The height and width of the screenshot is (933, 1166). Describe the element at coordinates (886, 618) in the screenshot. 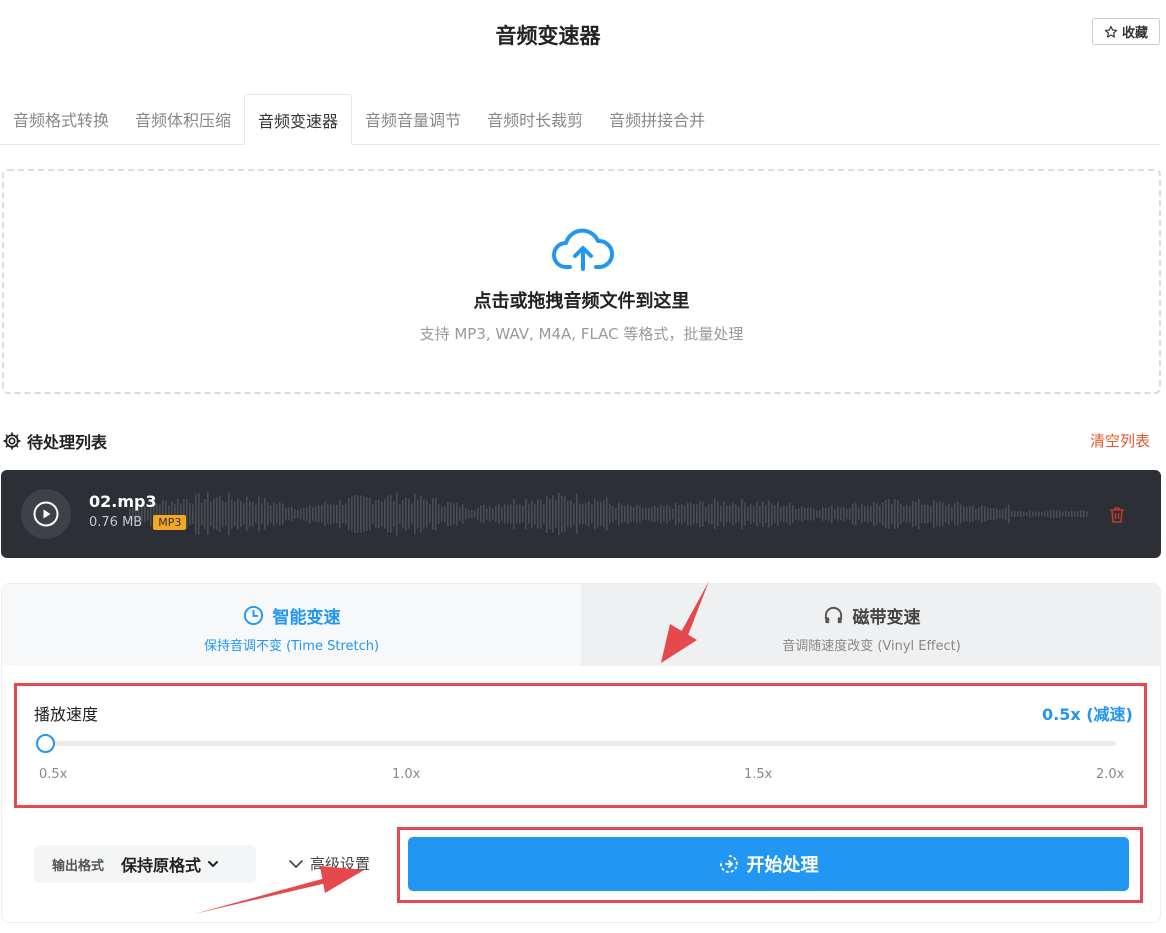

I see `mode-vinyl-title: 磁带变速` at that location.